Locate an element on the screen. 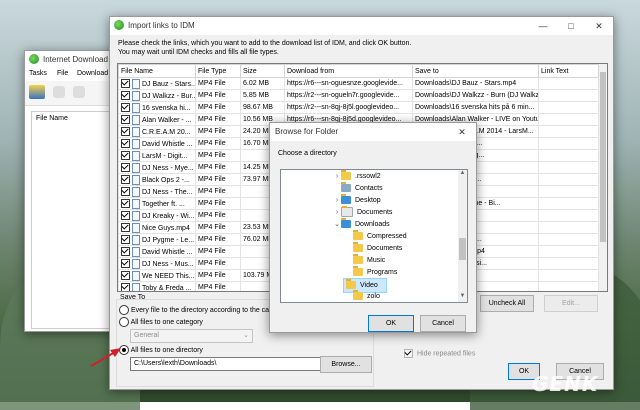 Image resolution: width=640 pixels, height=410 pixels. column-header-file-name: File Name is located at coordinates (157, 71).